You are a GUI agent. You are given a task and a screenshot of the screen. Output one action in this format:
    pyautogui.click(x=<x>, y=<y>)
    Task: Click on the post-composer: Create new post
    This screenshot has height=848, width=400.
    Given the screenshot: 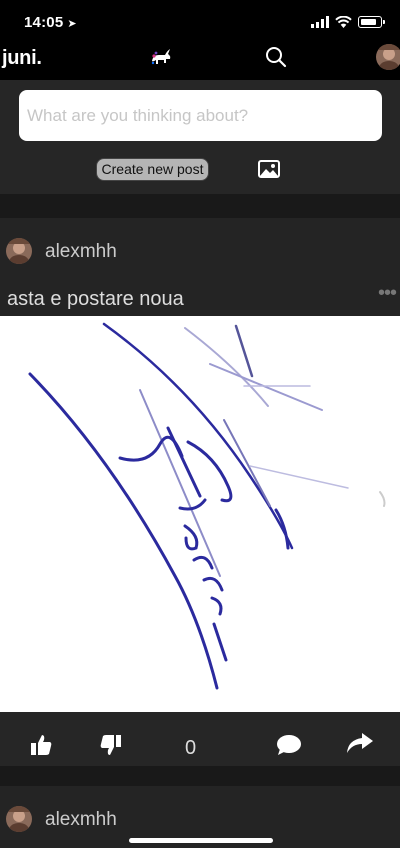 What is the action you would take?
    pyautogui.click(x=200, y=137)
    